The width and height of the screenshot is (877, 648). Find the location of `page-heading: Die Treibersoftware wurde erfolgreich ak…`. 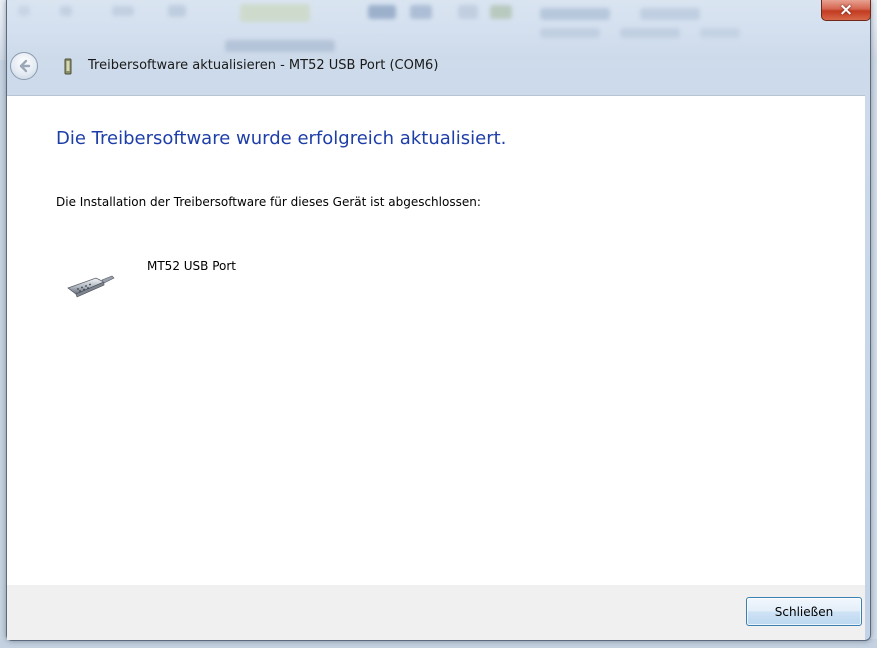

page-heading: Die Treibersoftware wurde erfolgreich ak… is located at coordinates (281, 138).